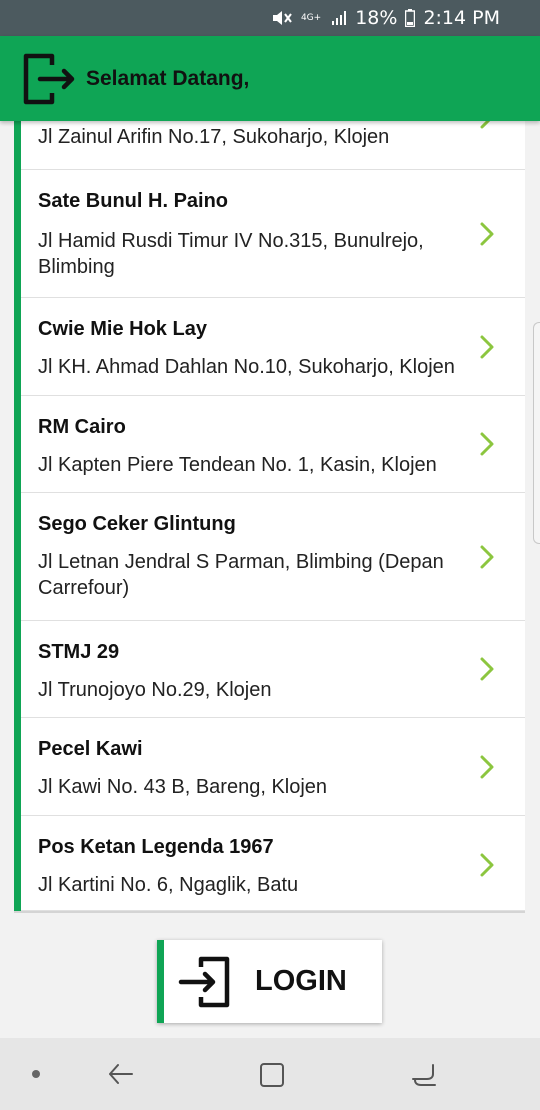 This screenshot has width=540, height=1110. What do you see at coordinates (183, 787) in the screenshot?
I see `restaurant-address: Jl Kawi No. 43 B, Bareng, Klojen` at bounding box center [183, 787].